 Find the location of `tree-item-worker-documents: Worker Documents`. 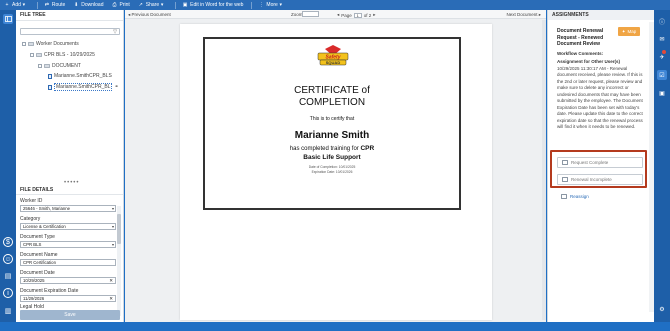

tree-item-worker-documents: Worker Documents is located at coordinates (50, 44).